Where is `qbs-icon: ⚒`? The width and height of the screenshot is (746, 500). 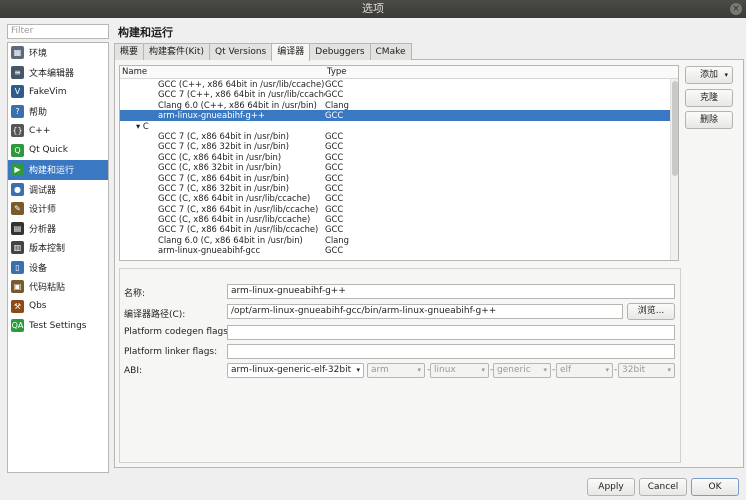
qbs-icon: ⚒ is located at coordinates (17, 306).